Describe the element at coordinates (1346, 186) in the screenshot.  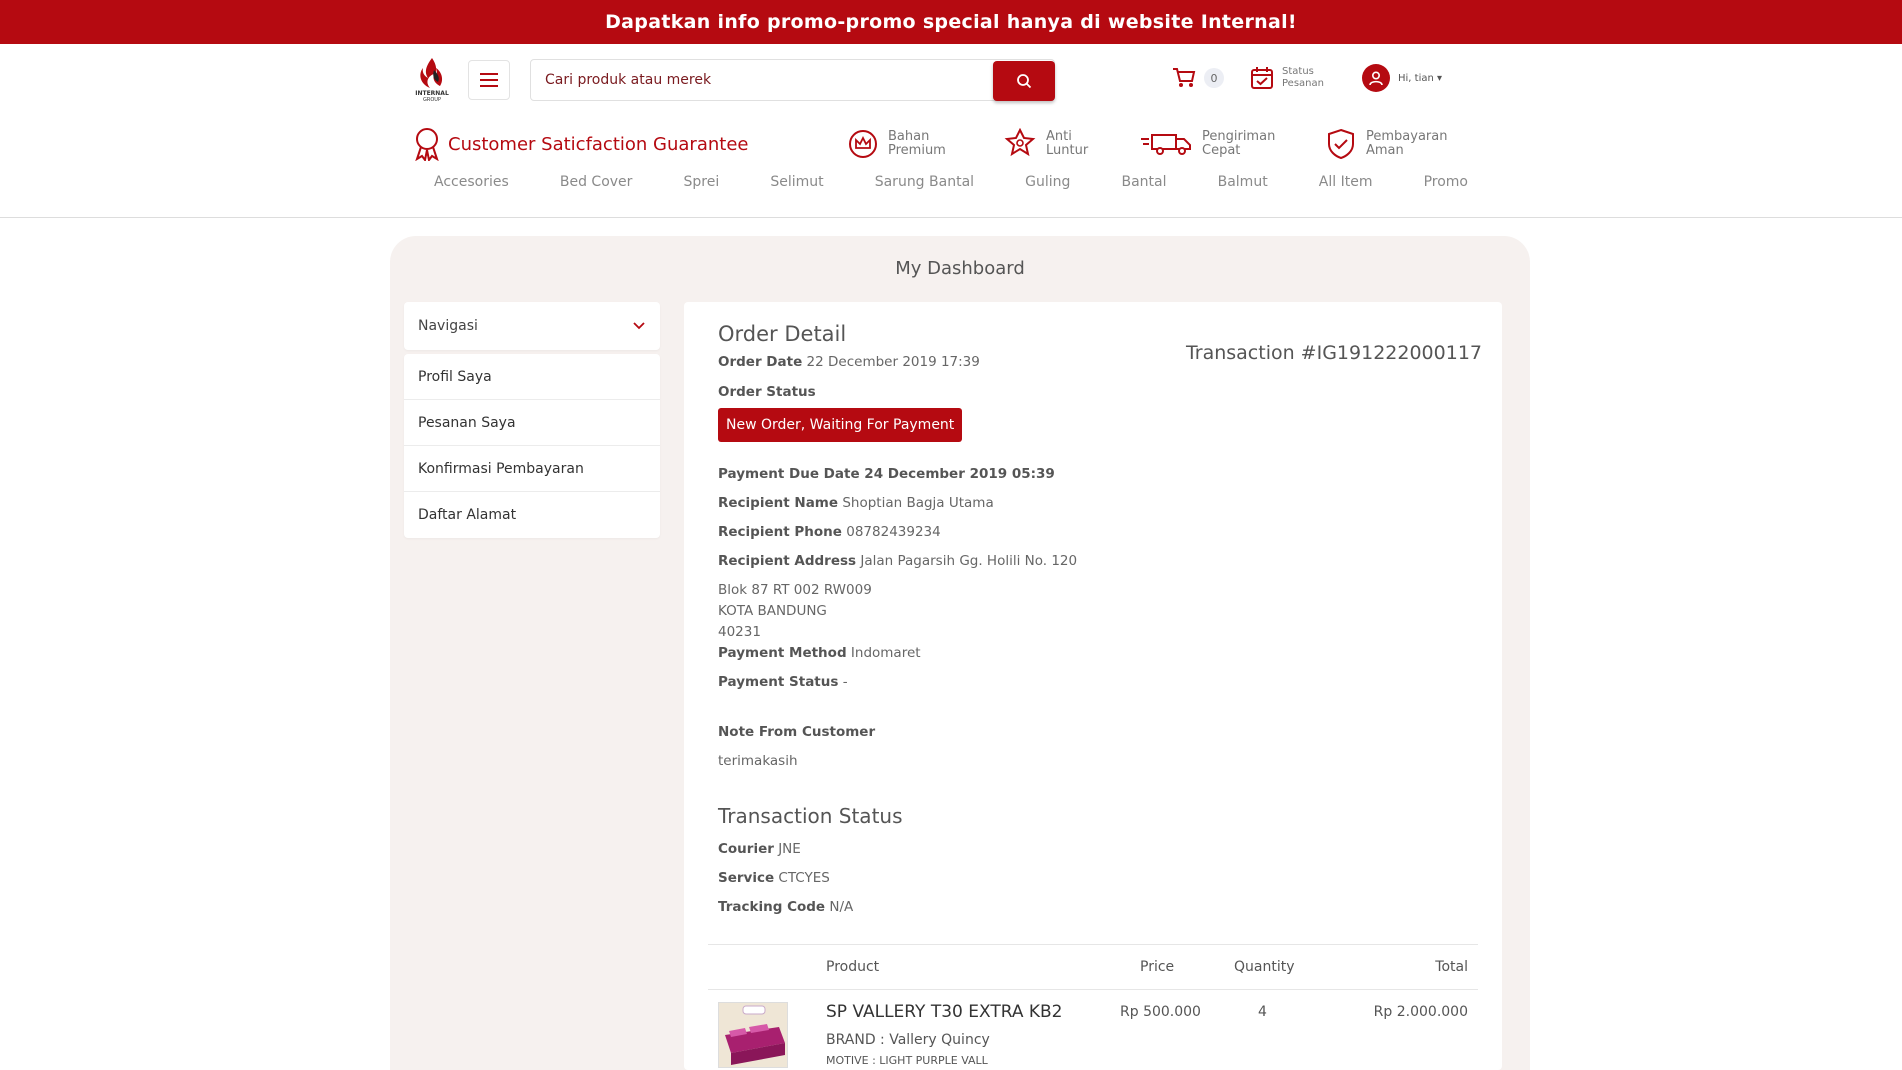
I see `category-all-item: All Item` at that location.